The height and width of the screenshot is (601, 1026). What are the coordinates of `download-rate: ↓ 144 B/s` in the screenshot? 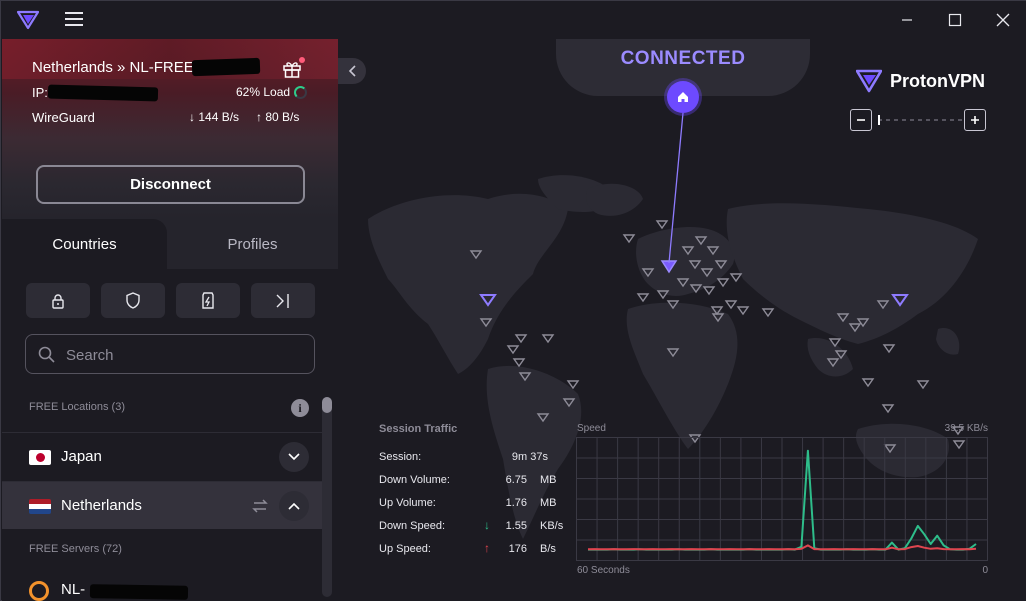 It's located at (214, 117).